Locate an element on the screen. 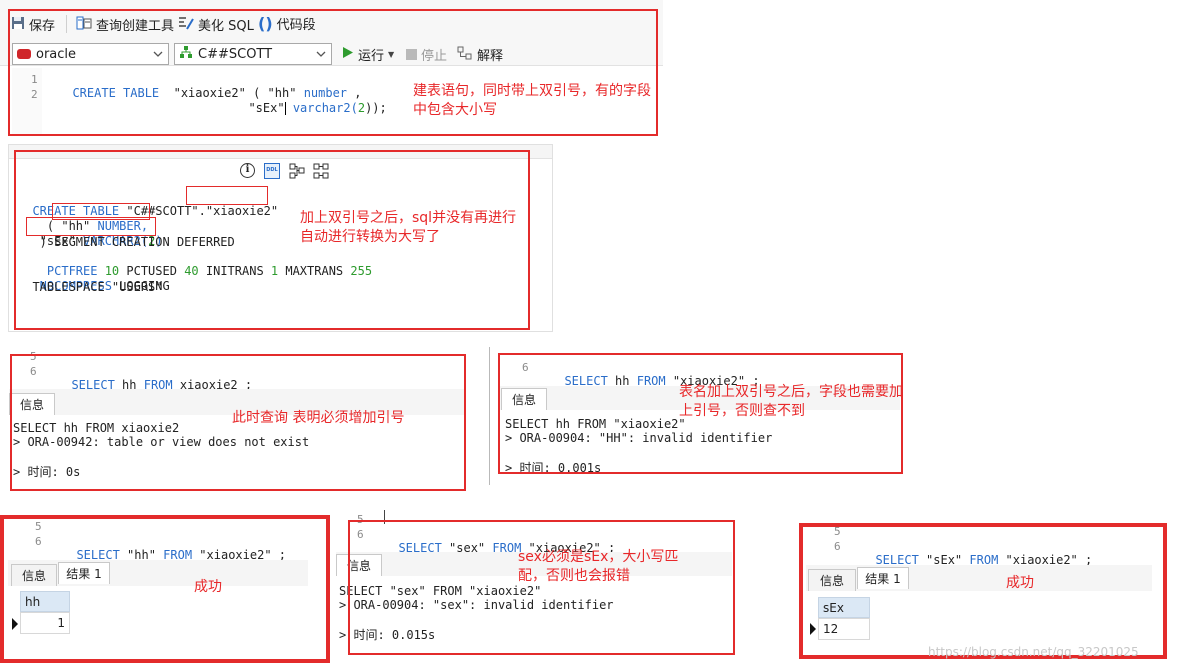 Image resolution: width=1178 pixels, height=672 pixels. watermark: https://blog.csdn.net/qq_32201025 is located at coordinates (1033, 652).